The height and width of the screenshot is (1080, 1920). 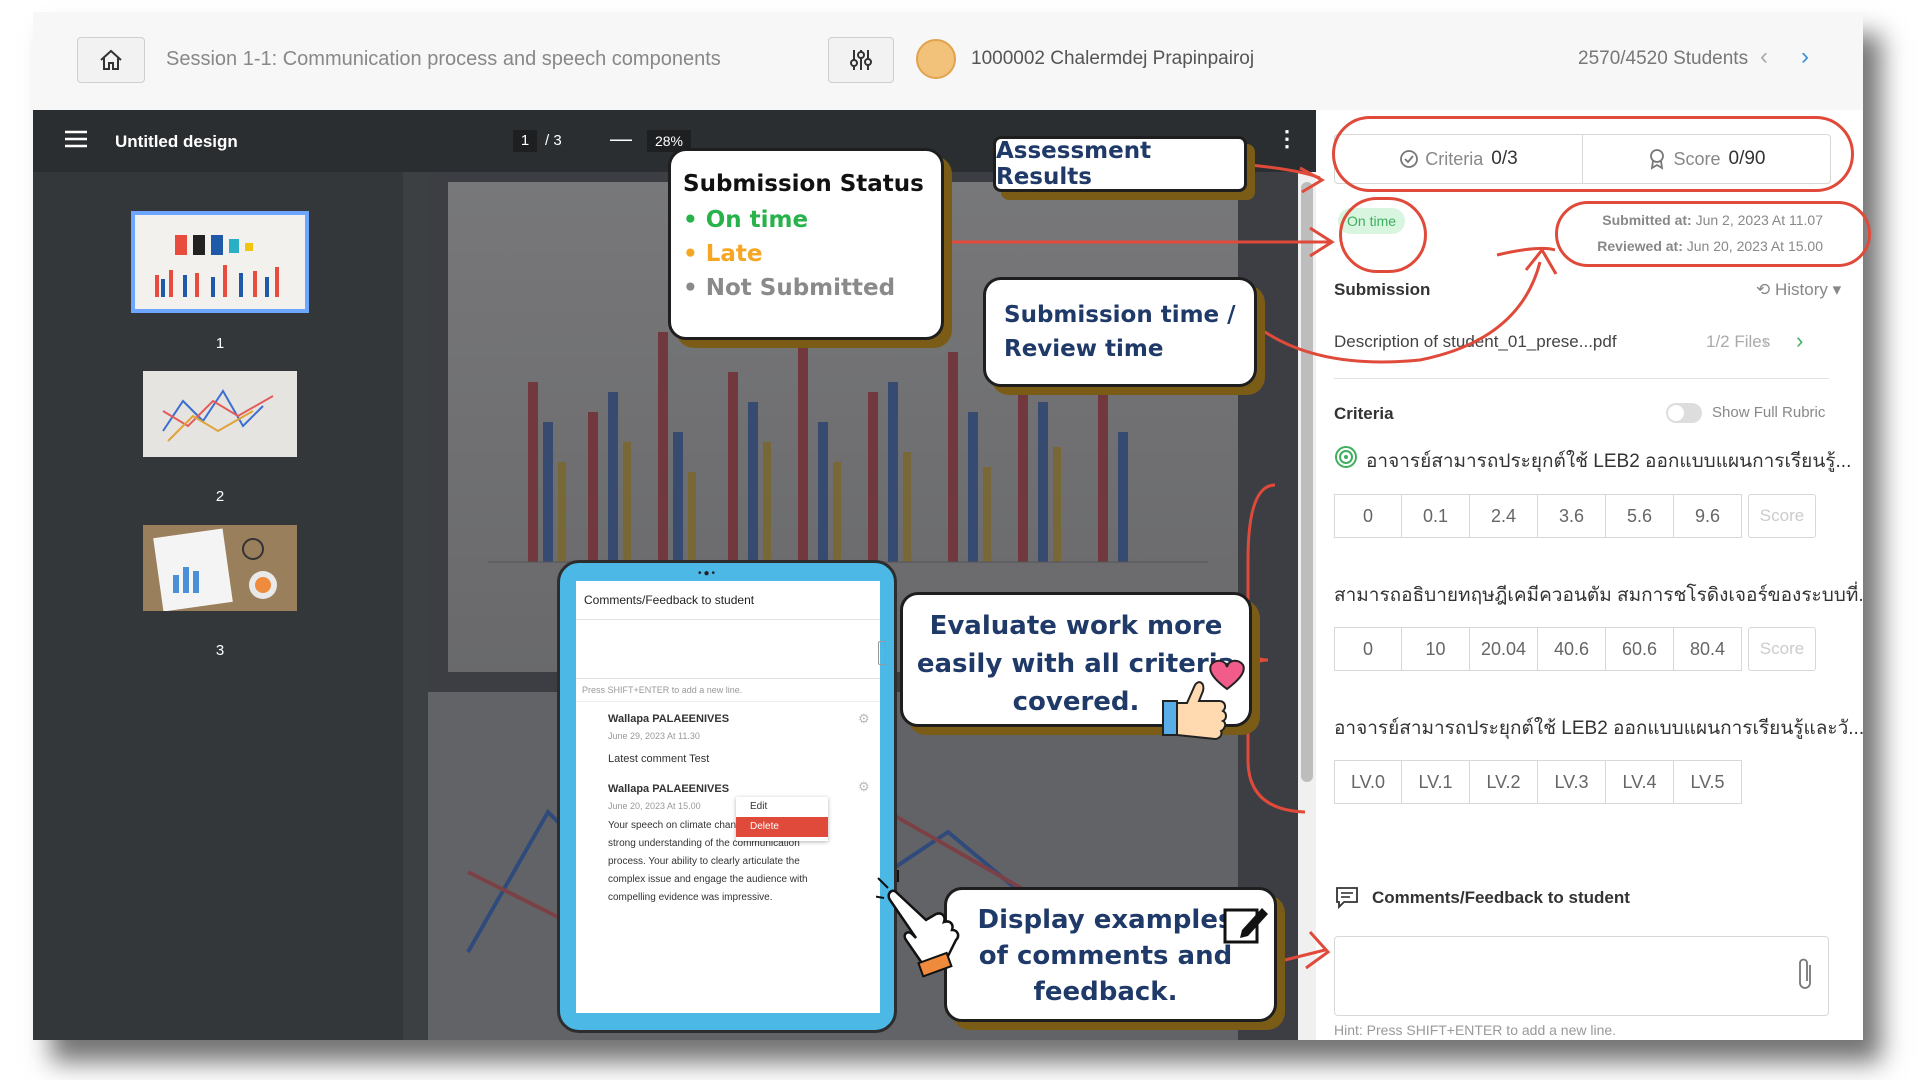 What do you see at coordinates (803, 184) in the screenshot?
I see `callout-status-title: Submission Status` at bounding box center [803, 184].